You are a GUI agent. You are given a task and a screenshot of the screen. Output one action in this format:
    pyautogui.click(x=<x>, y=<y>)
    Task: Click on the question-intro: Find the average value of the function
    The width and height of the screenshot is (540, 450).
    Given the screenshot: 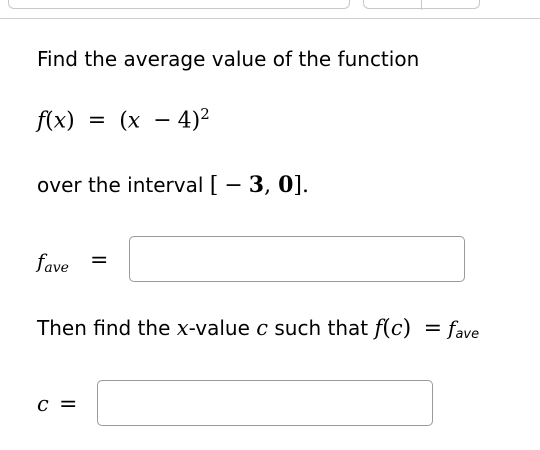 What is the action you would take?
    pyautogui.click(x=228, y=59)
    